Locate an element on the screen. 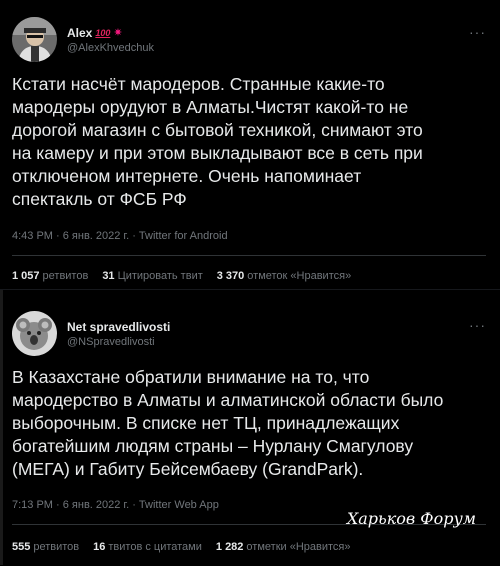 The width and height of the screenshot is (500, 566). divider is located at coordinates (249, 255).